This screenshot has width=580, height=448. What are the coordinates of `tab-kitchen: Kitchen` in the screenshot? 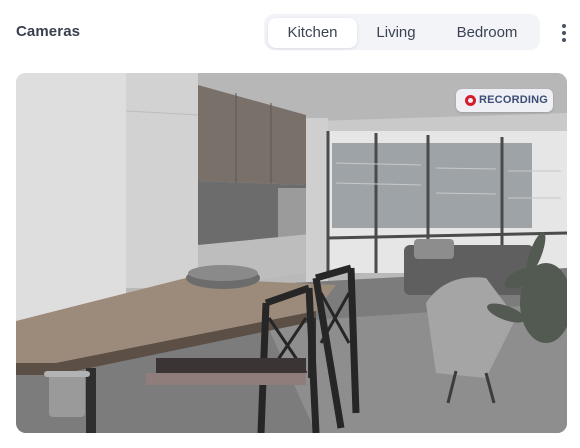 It's located at (312, 33).